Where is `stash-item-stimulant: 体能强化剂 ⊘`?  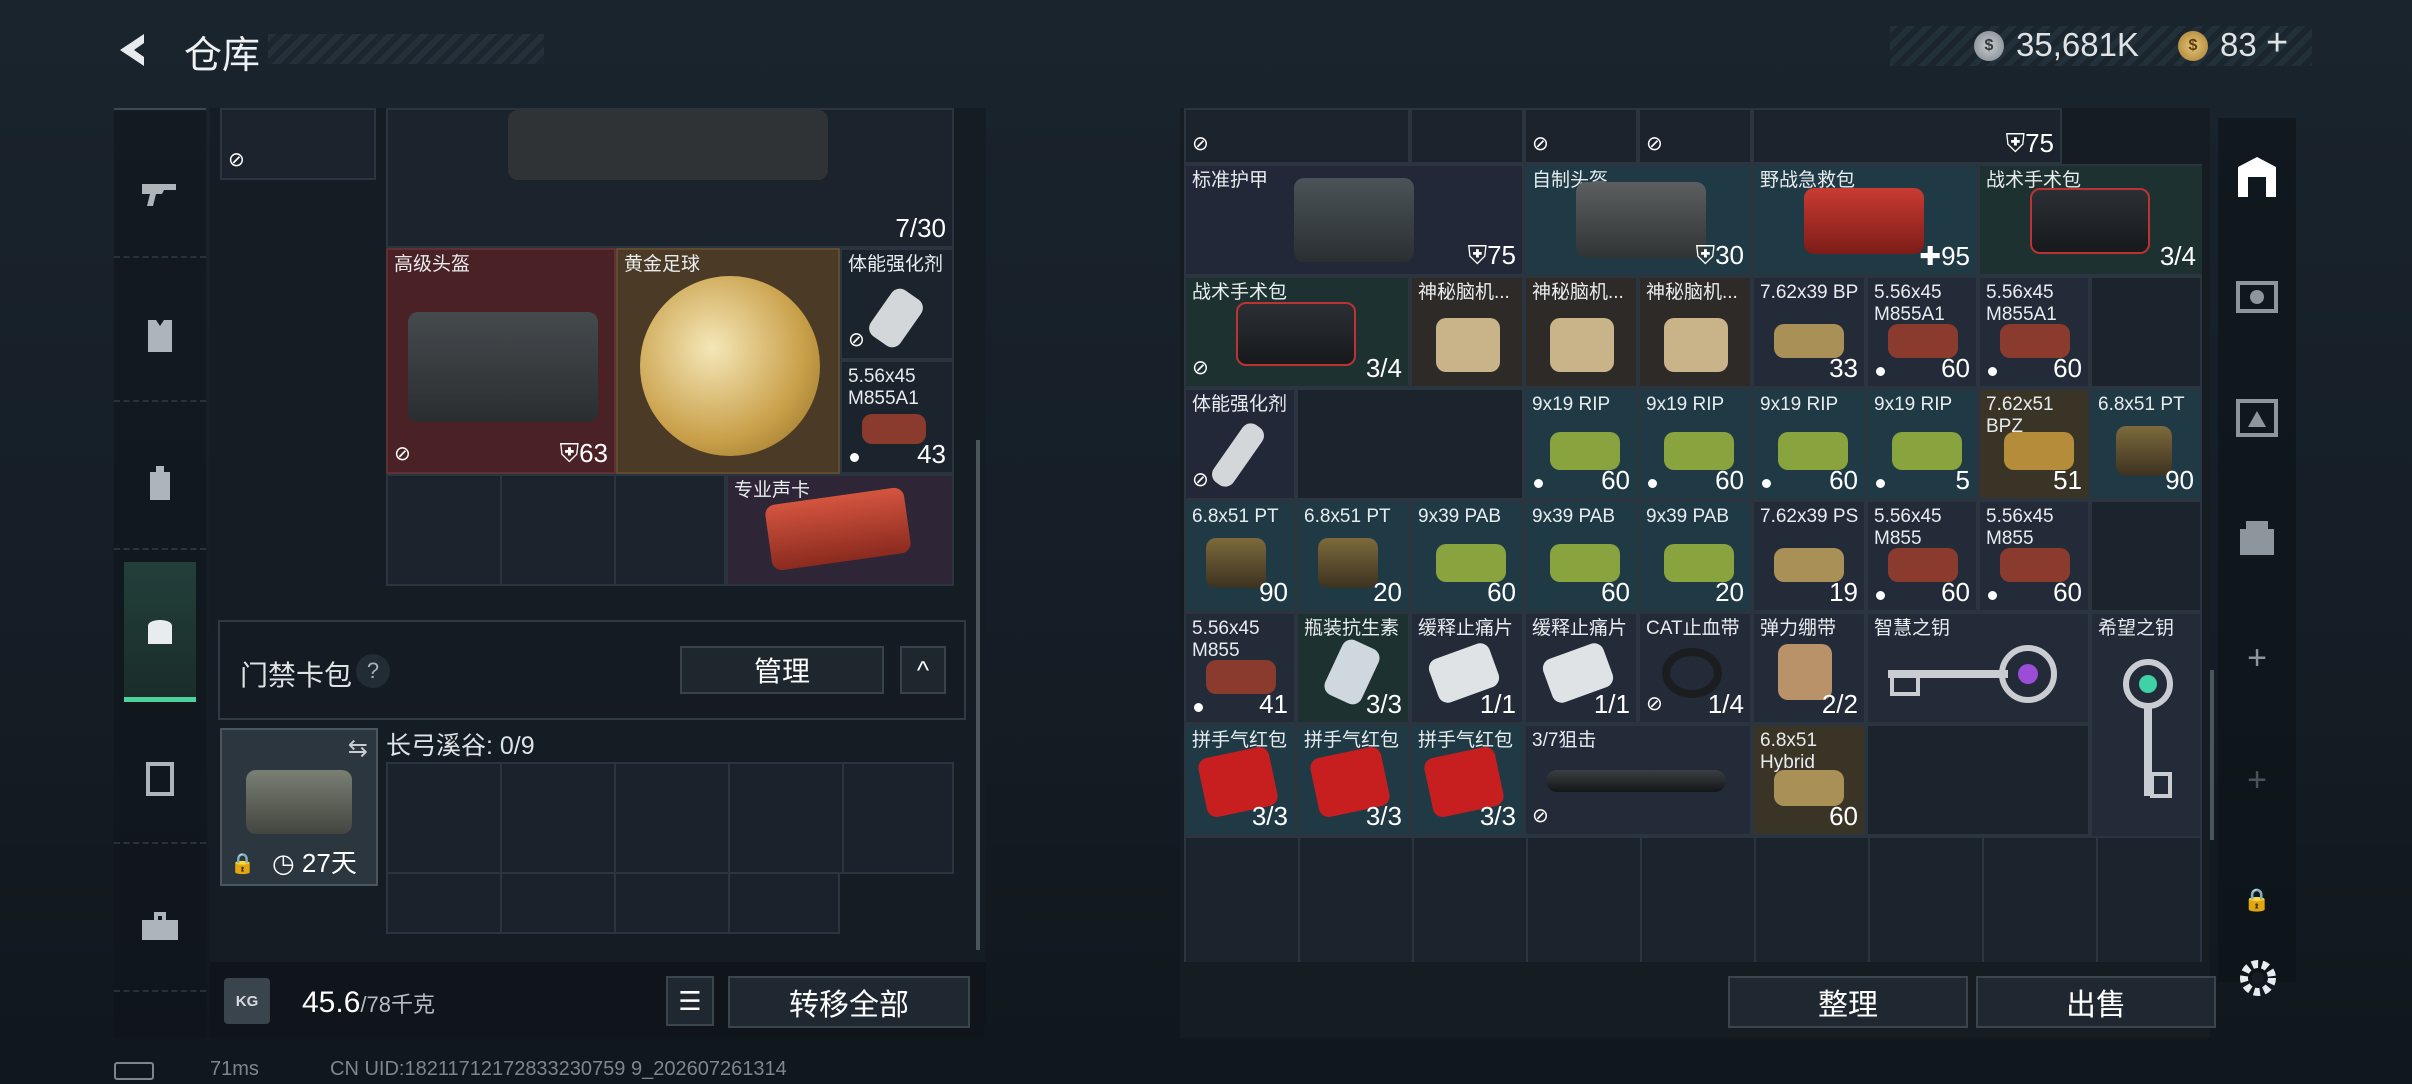
stash-item-stimulant: 体能强化剂 ⊘ is located at coordinates (1240, 444).